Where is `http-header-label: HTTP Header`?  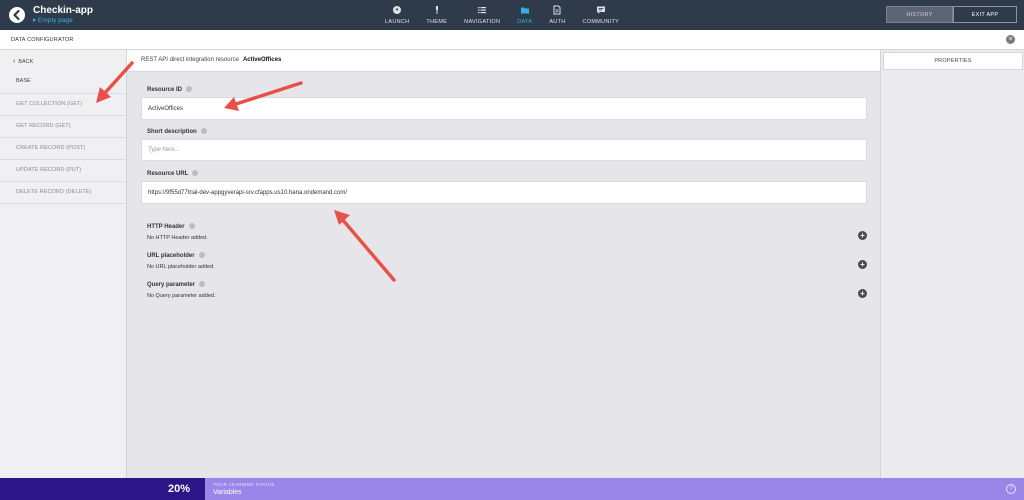 http-header-label: HTTP Header is located at coordinates (171, 226).